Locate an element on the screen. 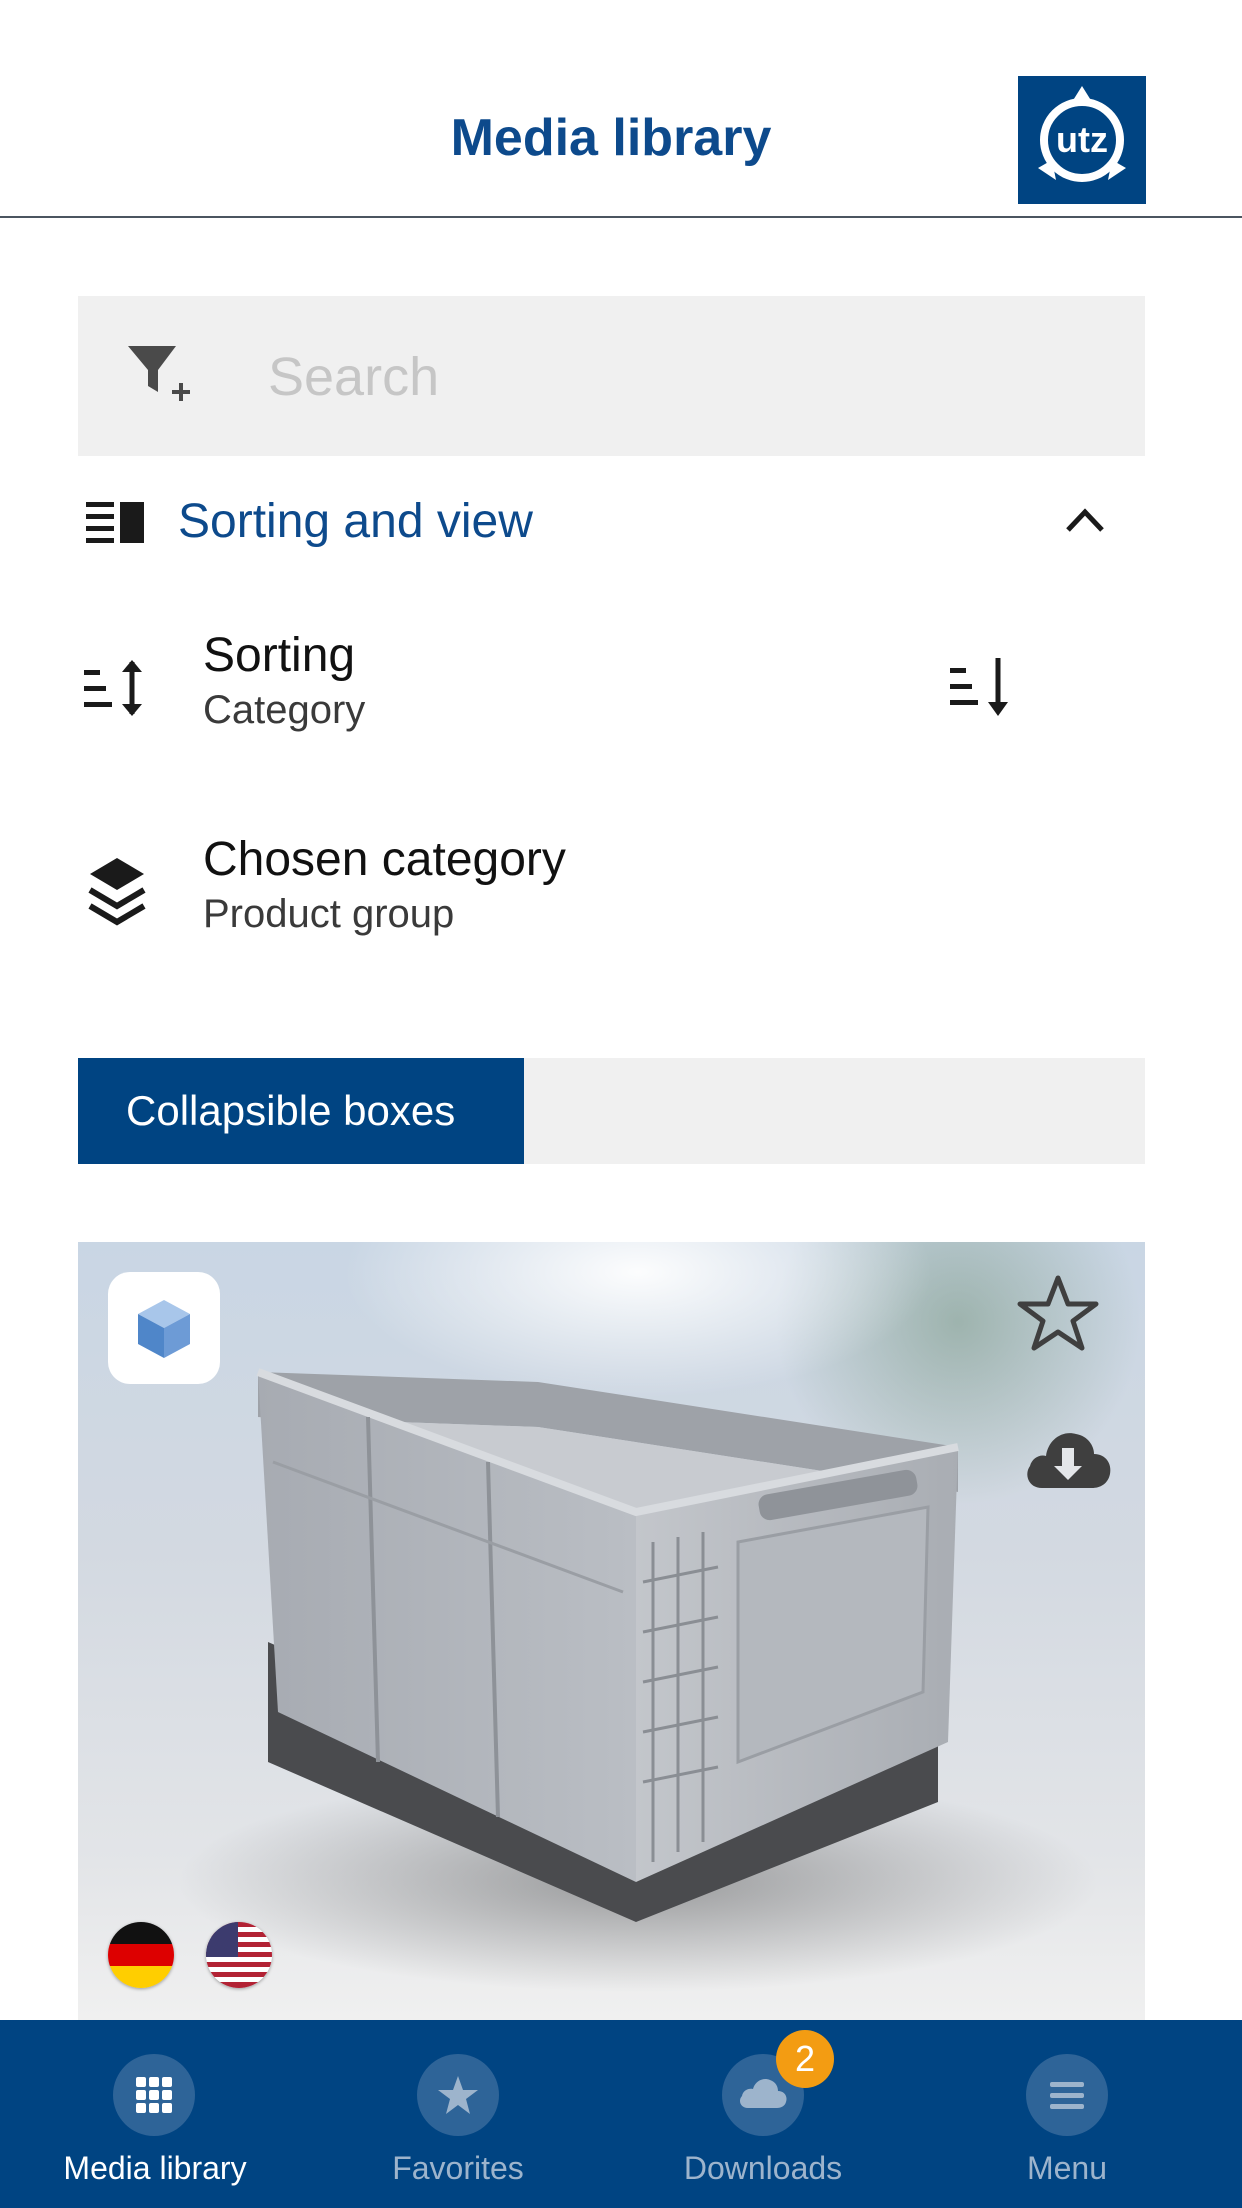 Image resolution: width=1242 pixels, height=2208 pixels. tab-media-library: Media library is located at coordinates (155, 2114).